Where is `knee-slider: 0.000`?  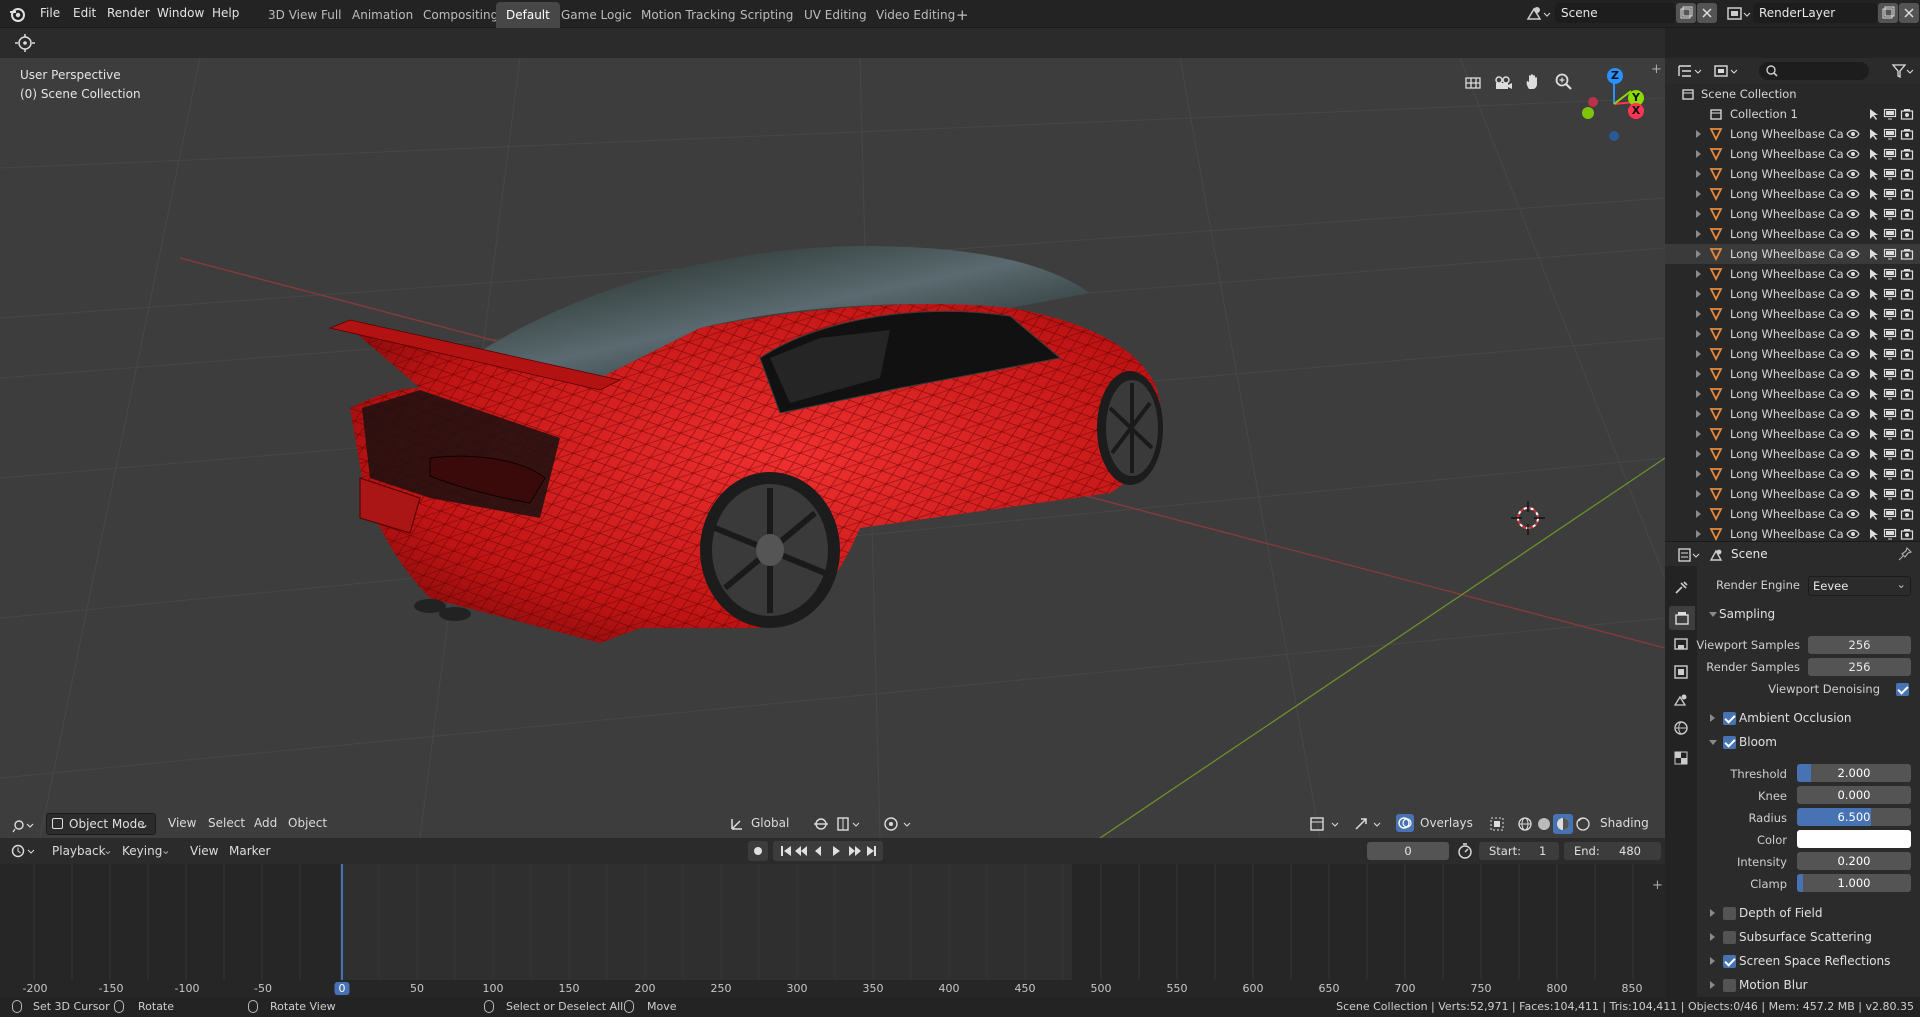 knee-slider: 0.000 is located at coordinates (1854, 795).